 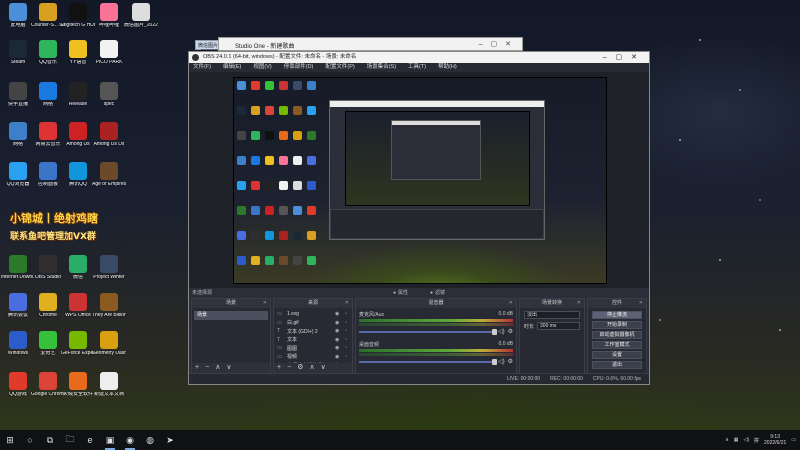 I want to click on desktop-icon: They Are Billions, so click(x=109, y=311).